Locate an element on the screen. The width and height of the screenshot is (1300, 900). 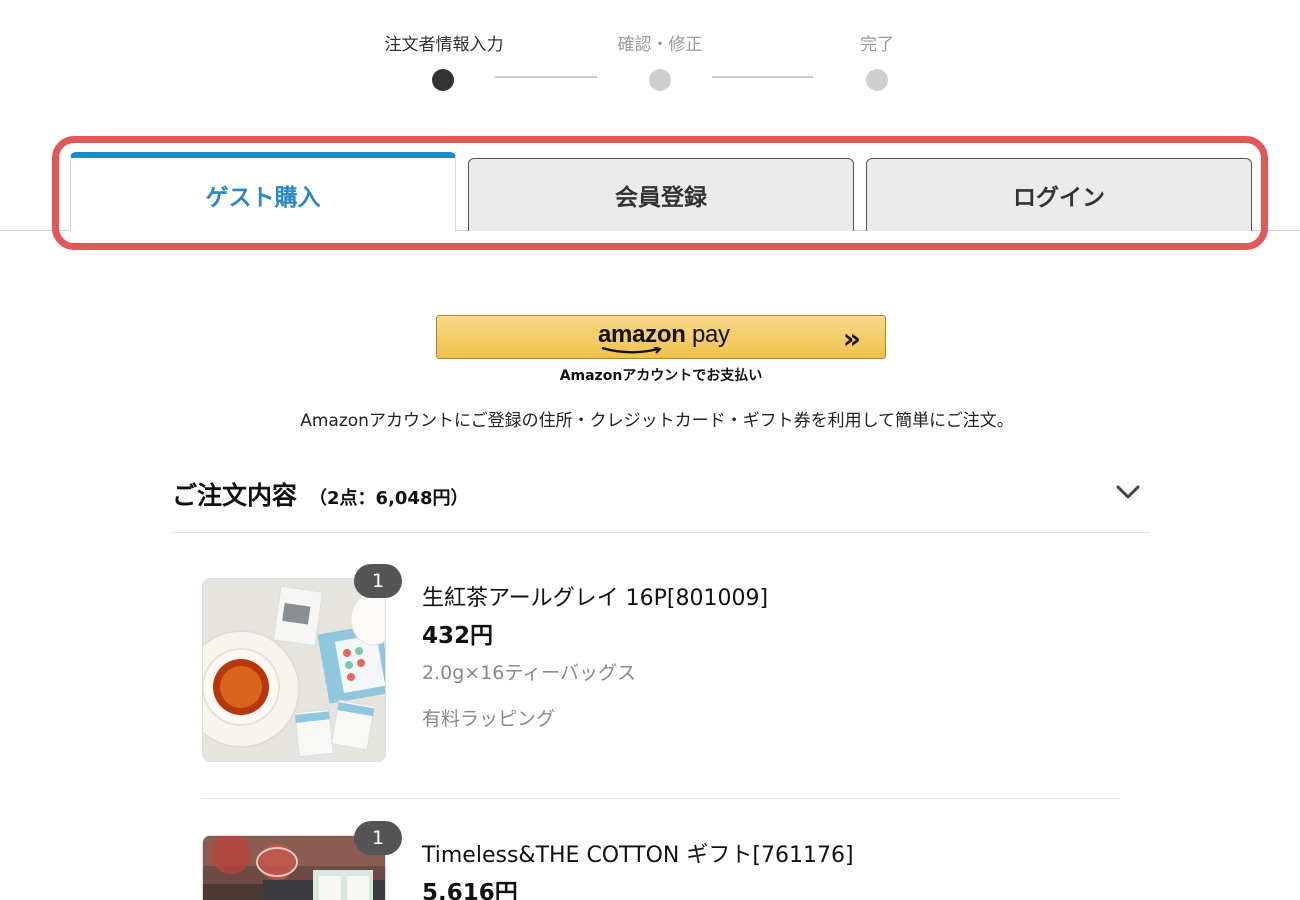
step-dot-current is located at coordinates (443, 80).